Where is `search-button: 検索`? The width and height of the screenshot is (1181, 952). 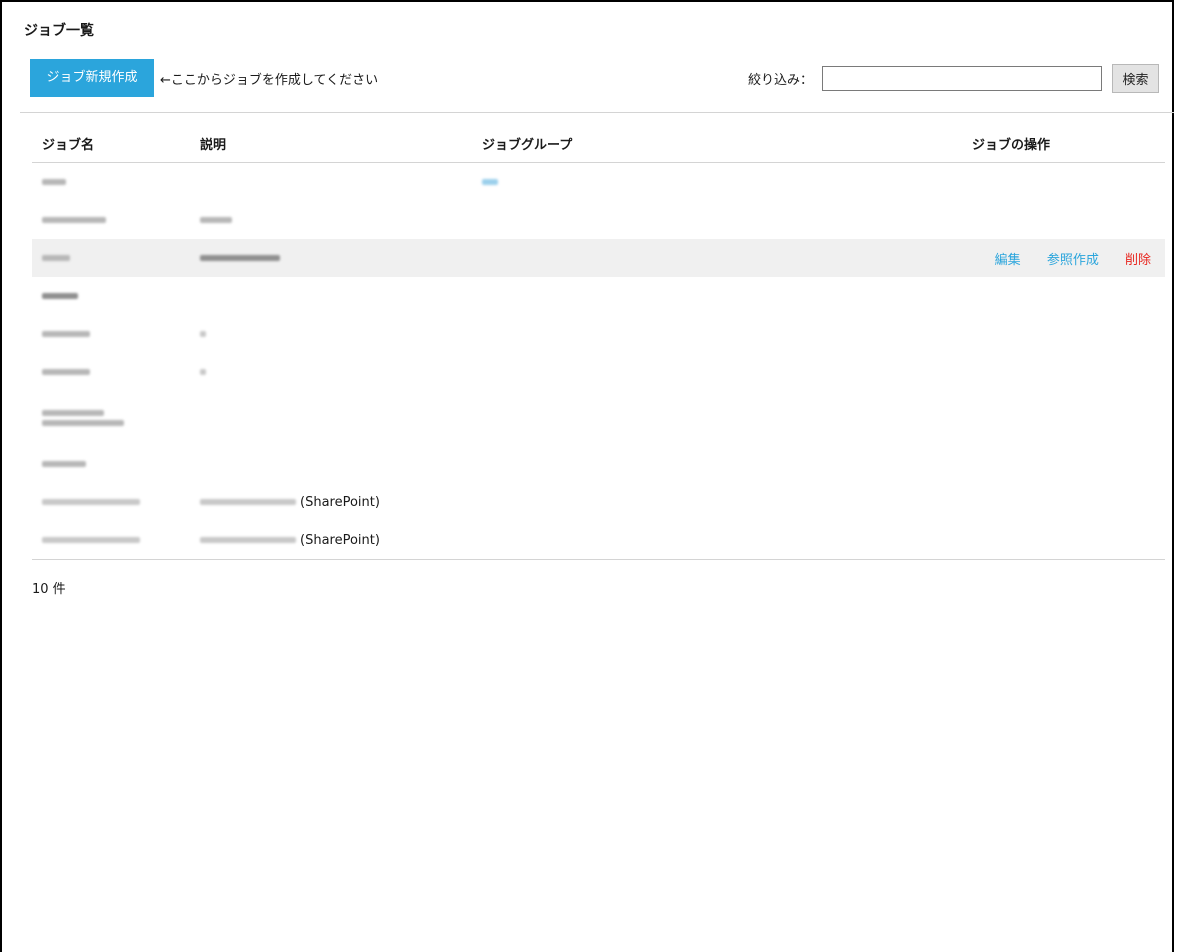 search-button: 検索 is located at coordinates (1135, 78).